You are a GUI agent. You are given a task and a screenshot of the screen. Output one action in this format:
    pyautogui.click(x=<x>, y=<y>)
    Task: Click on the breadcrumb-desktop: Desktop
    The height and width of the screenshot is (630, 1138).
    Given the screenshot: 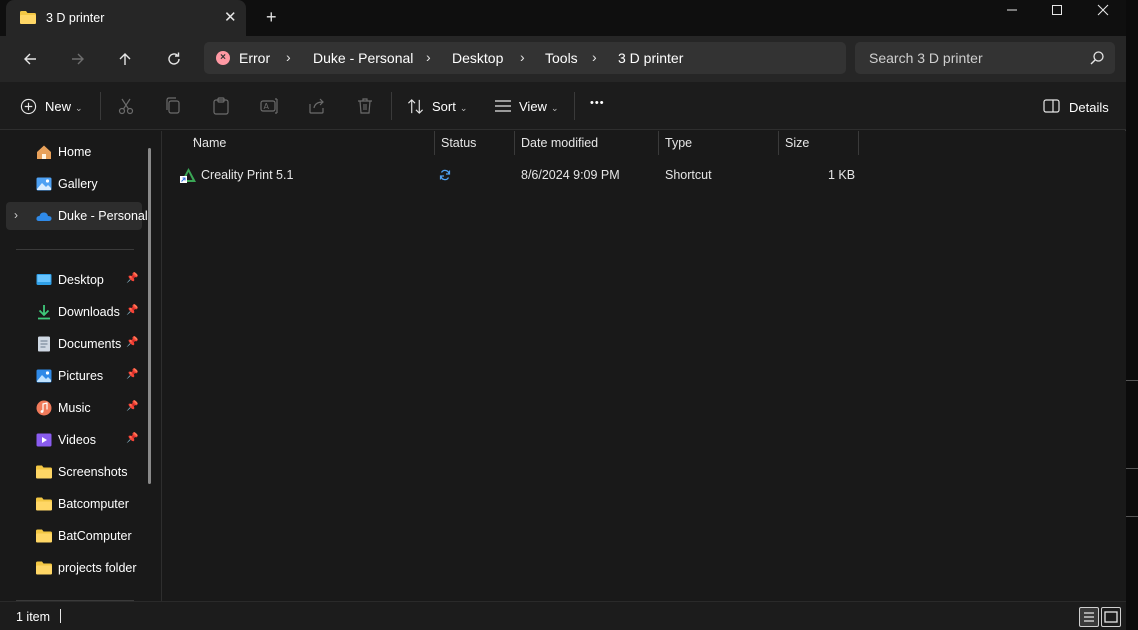 What is the action you would take?
    pyautogui.click(x=477, y=58)
    